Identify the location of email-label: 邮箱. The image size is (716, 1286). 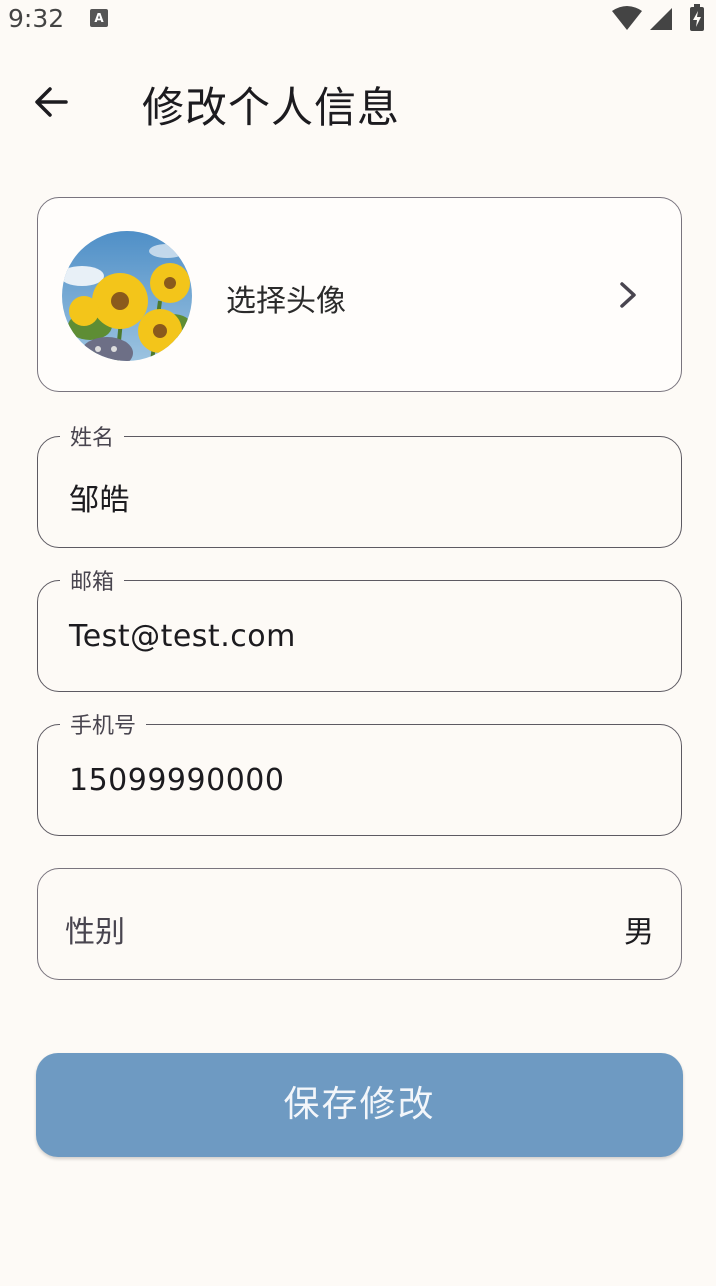
(92, 580).